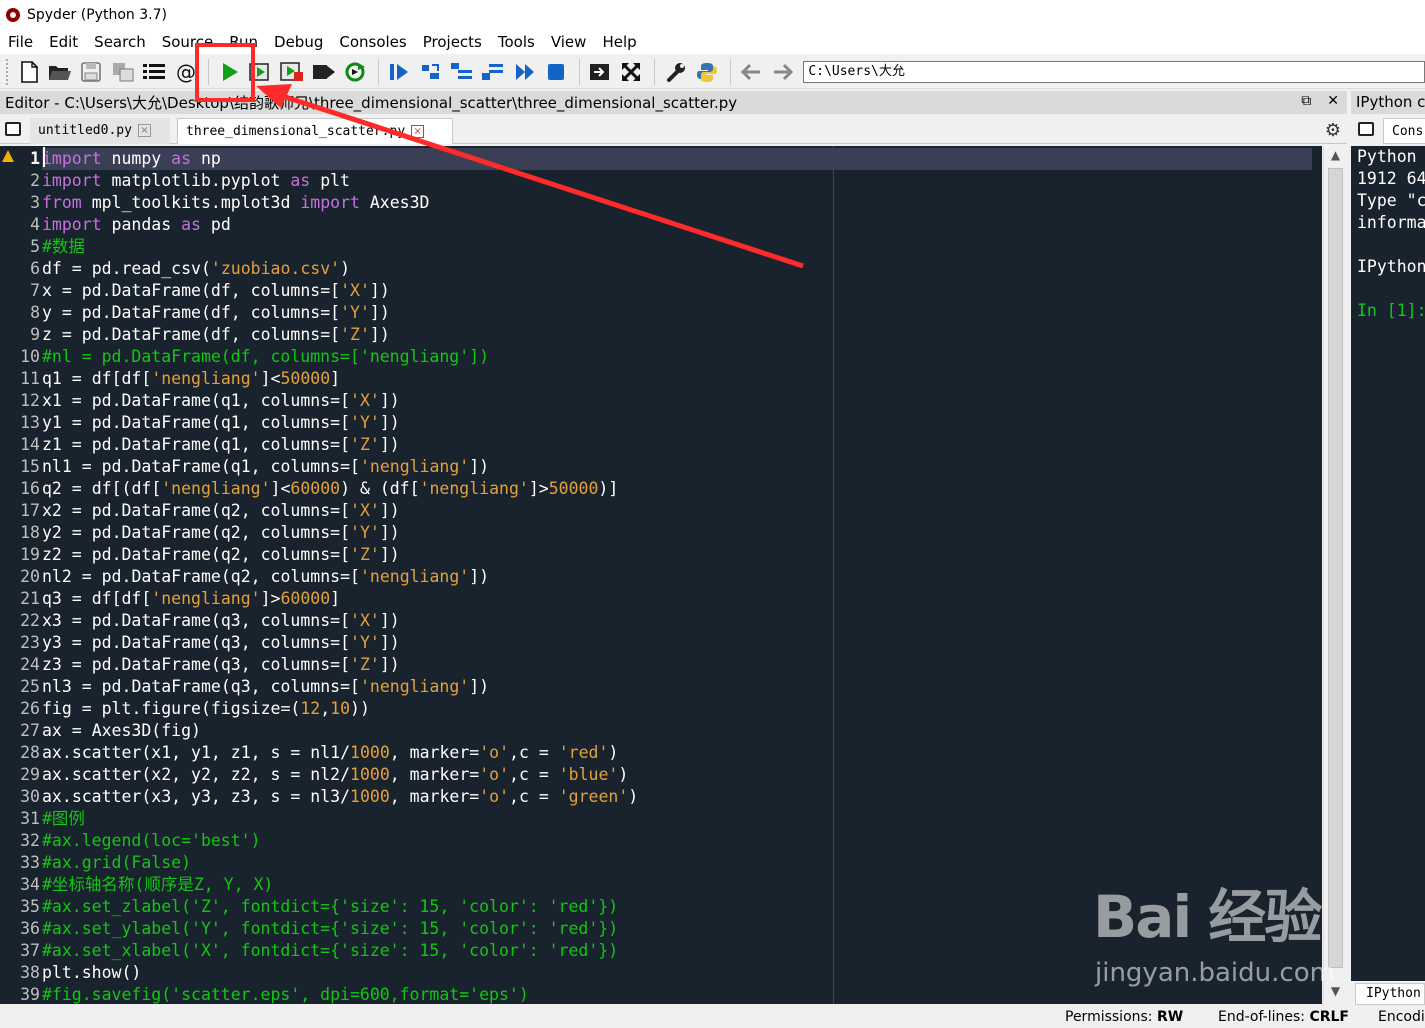  Describe the element at coordinates (682, 269) in the screenshot. I see `code-line: df = pd.read_csv('zuobiao.csv')` at that location.